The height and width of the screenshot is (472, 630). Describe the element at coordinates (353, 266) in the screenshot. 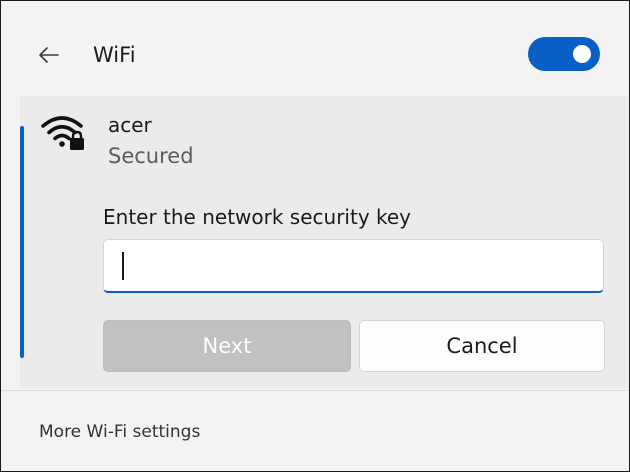

I see `security-key-input` at that location.